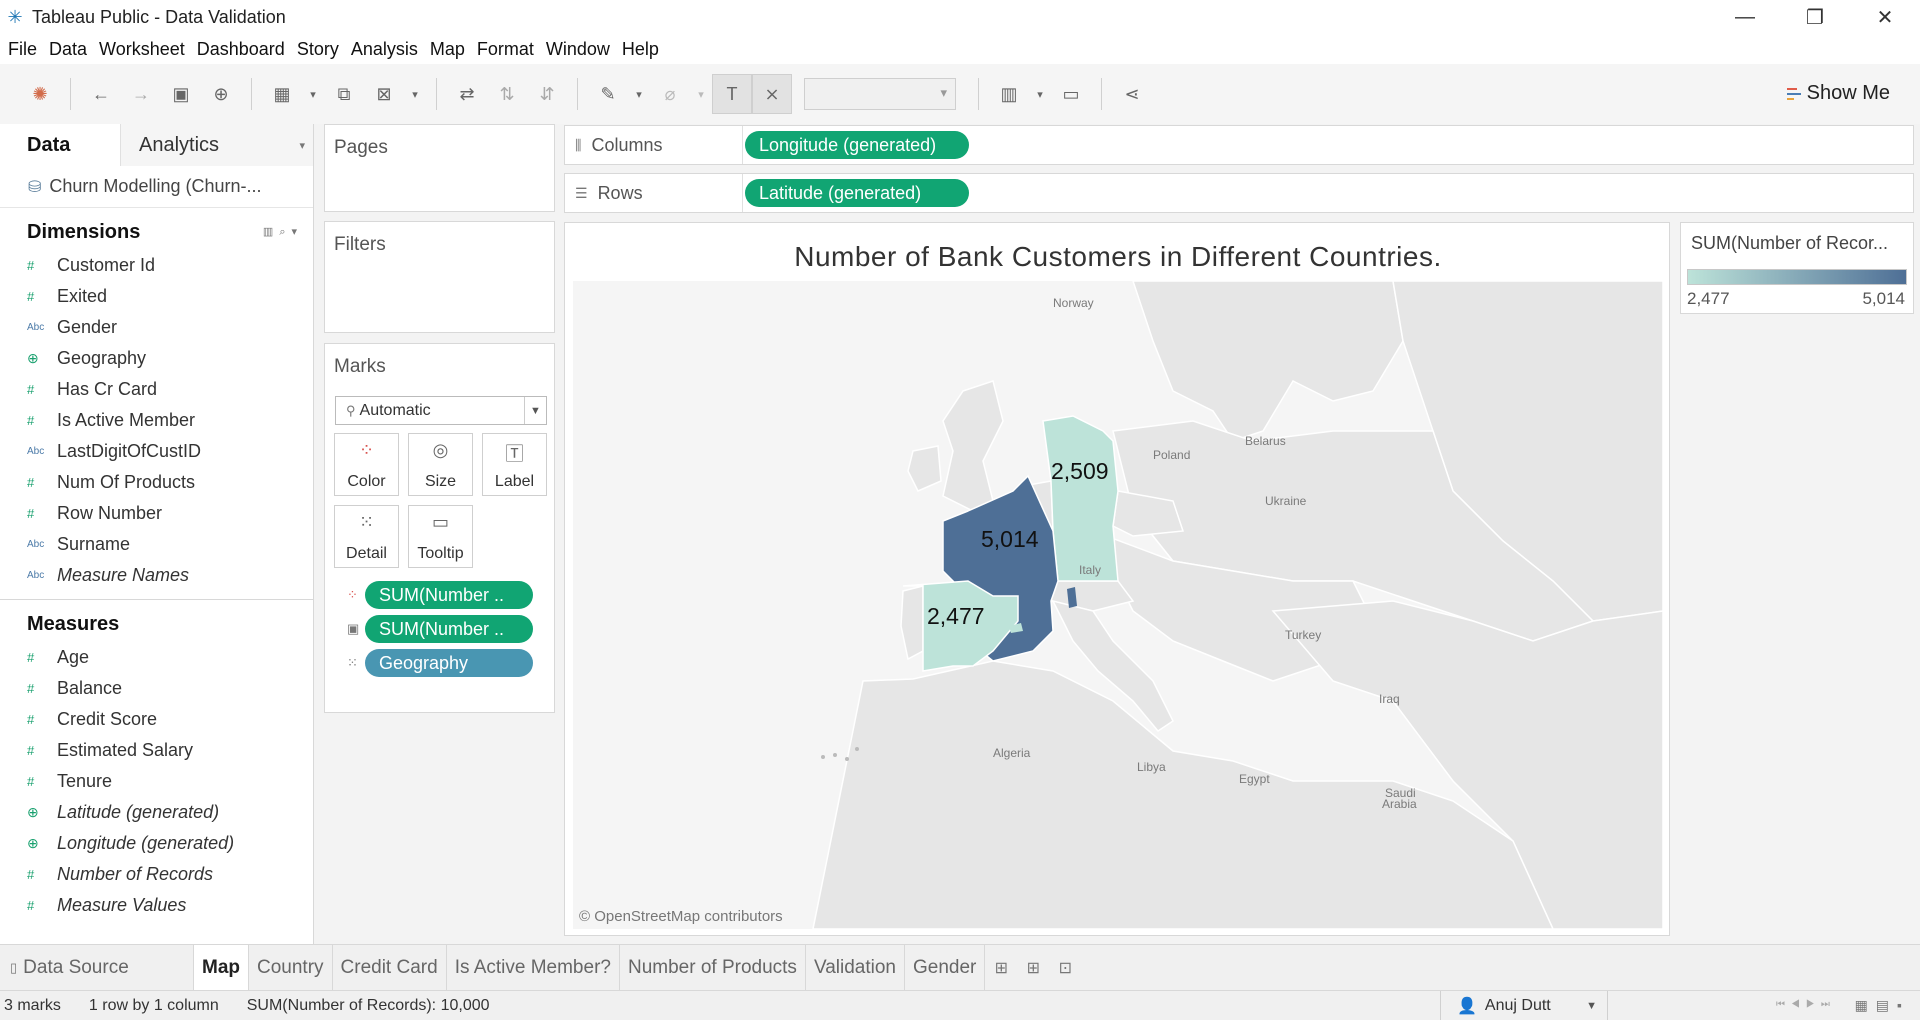 The image size is (1920, 1020). I want to click on field-item: Abc Measure Names, so click(156, 575).